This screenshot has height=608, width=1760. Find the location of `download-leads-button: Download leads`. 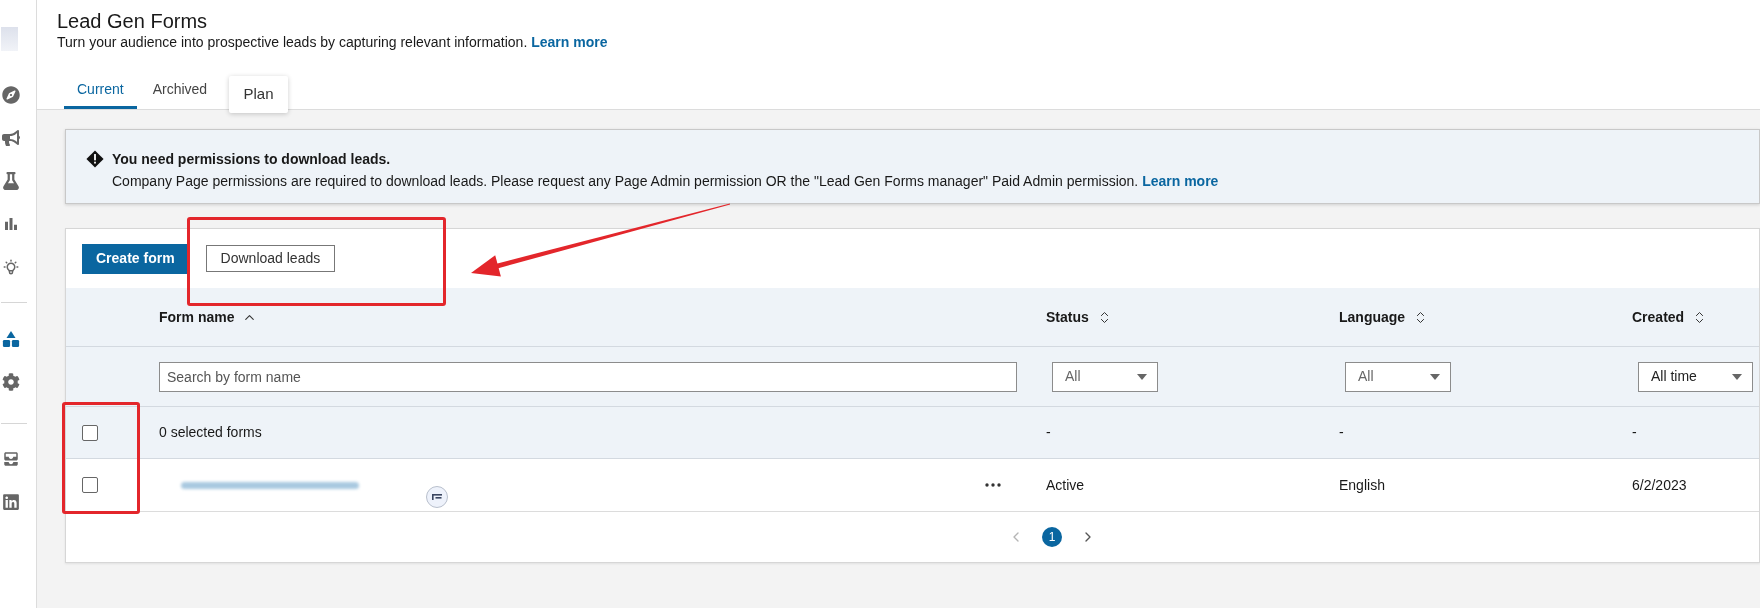

download-leads-button: Download leads is located at coordinates (270, 258).